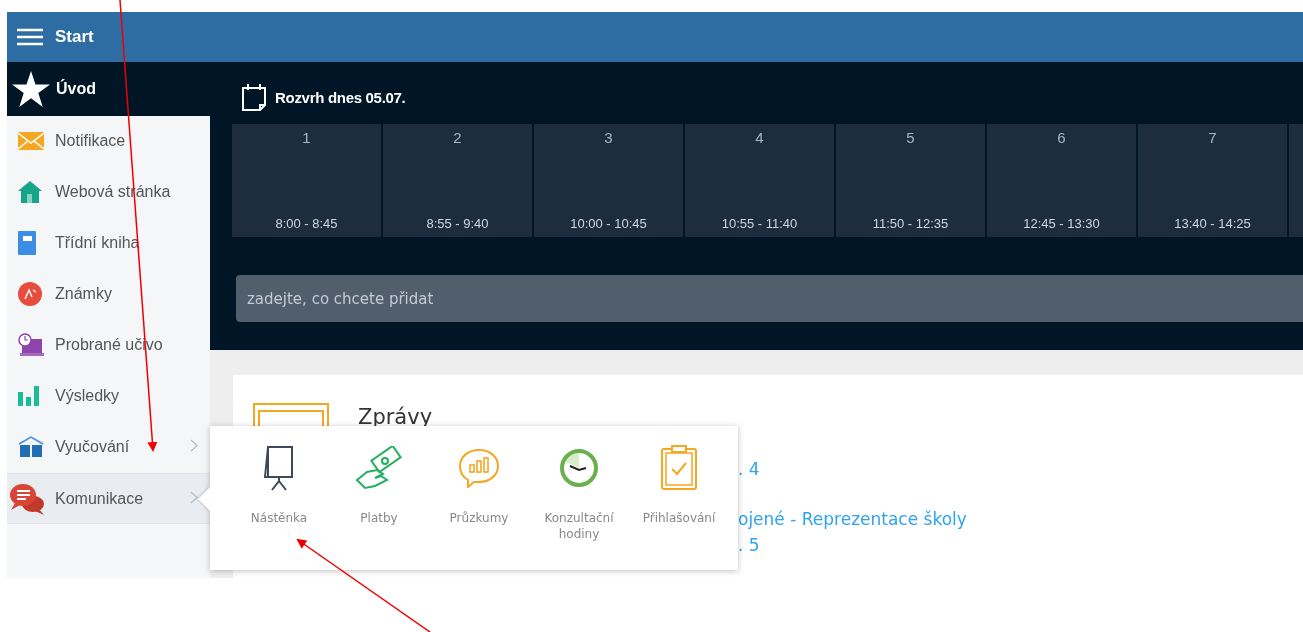  I want to click on chart-bubble-icon, so click(479, 468).